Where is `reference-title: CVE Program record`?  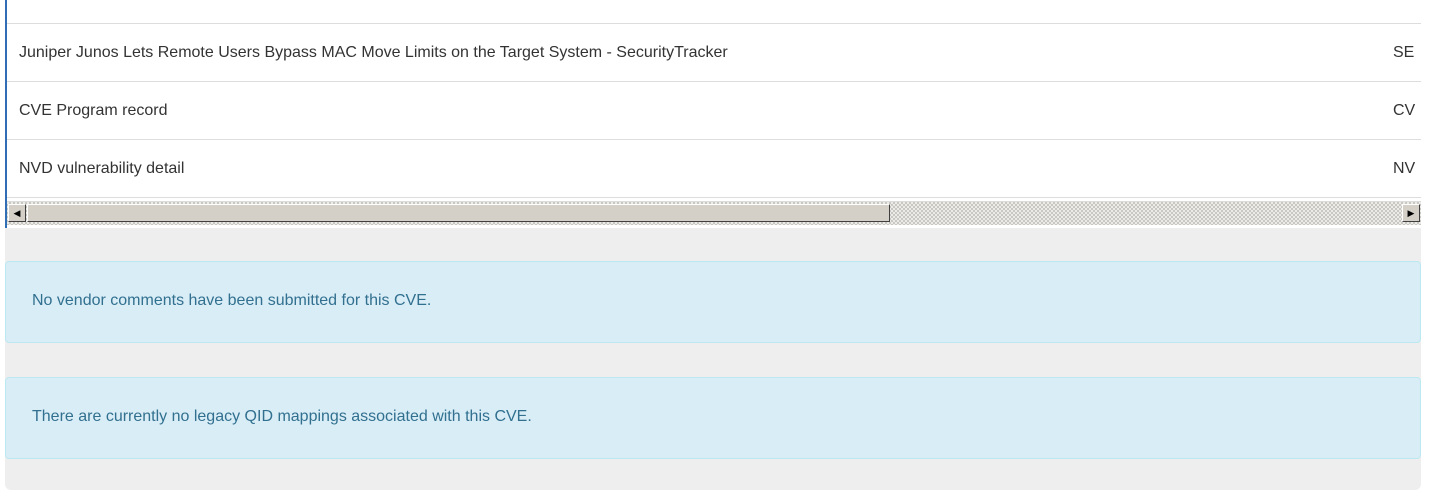
reference-title: CVE Program record is located at coordinates (93, 110).